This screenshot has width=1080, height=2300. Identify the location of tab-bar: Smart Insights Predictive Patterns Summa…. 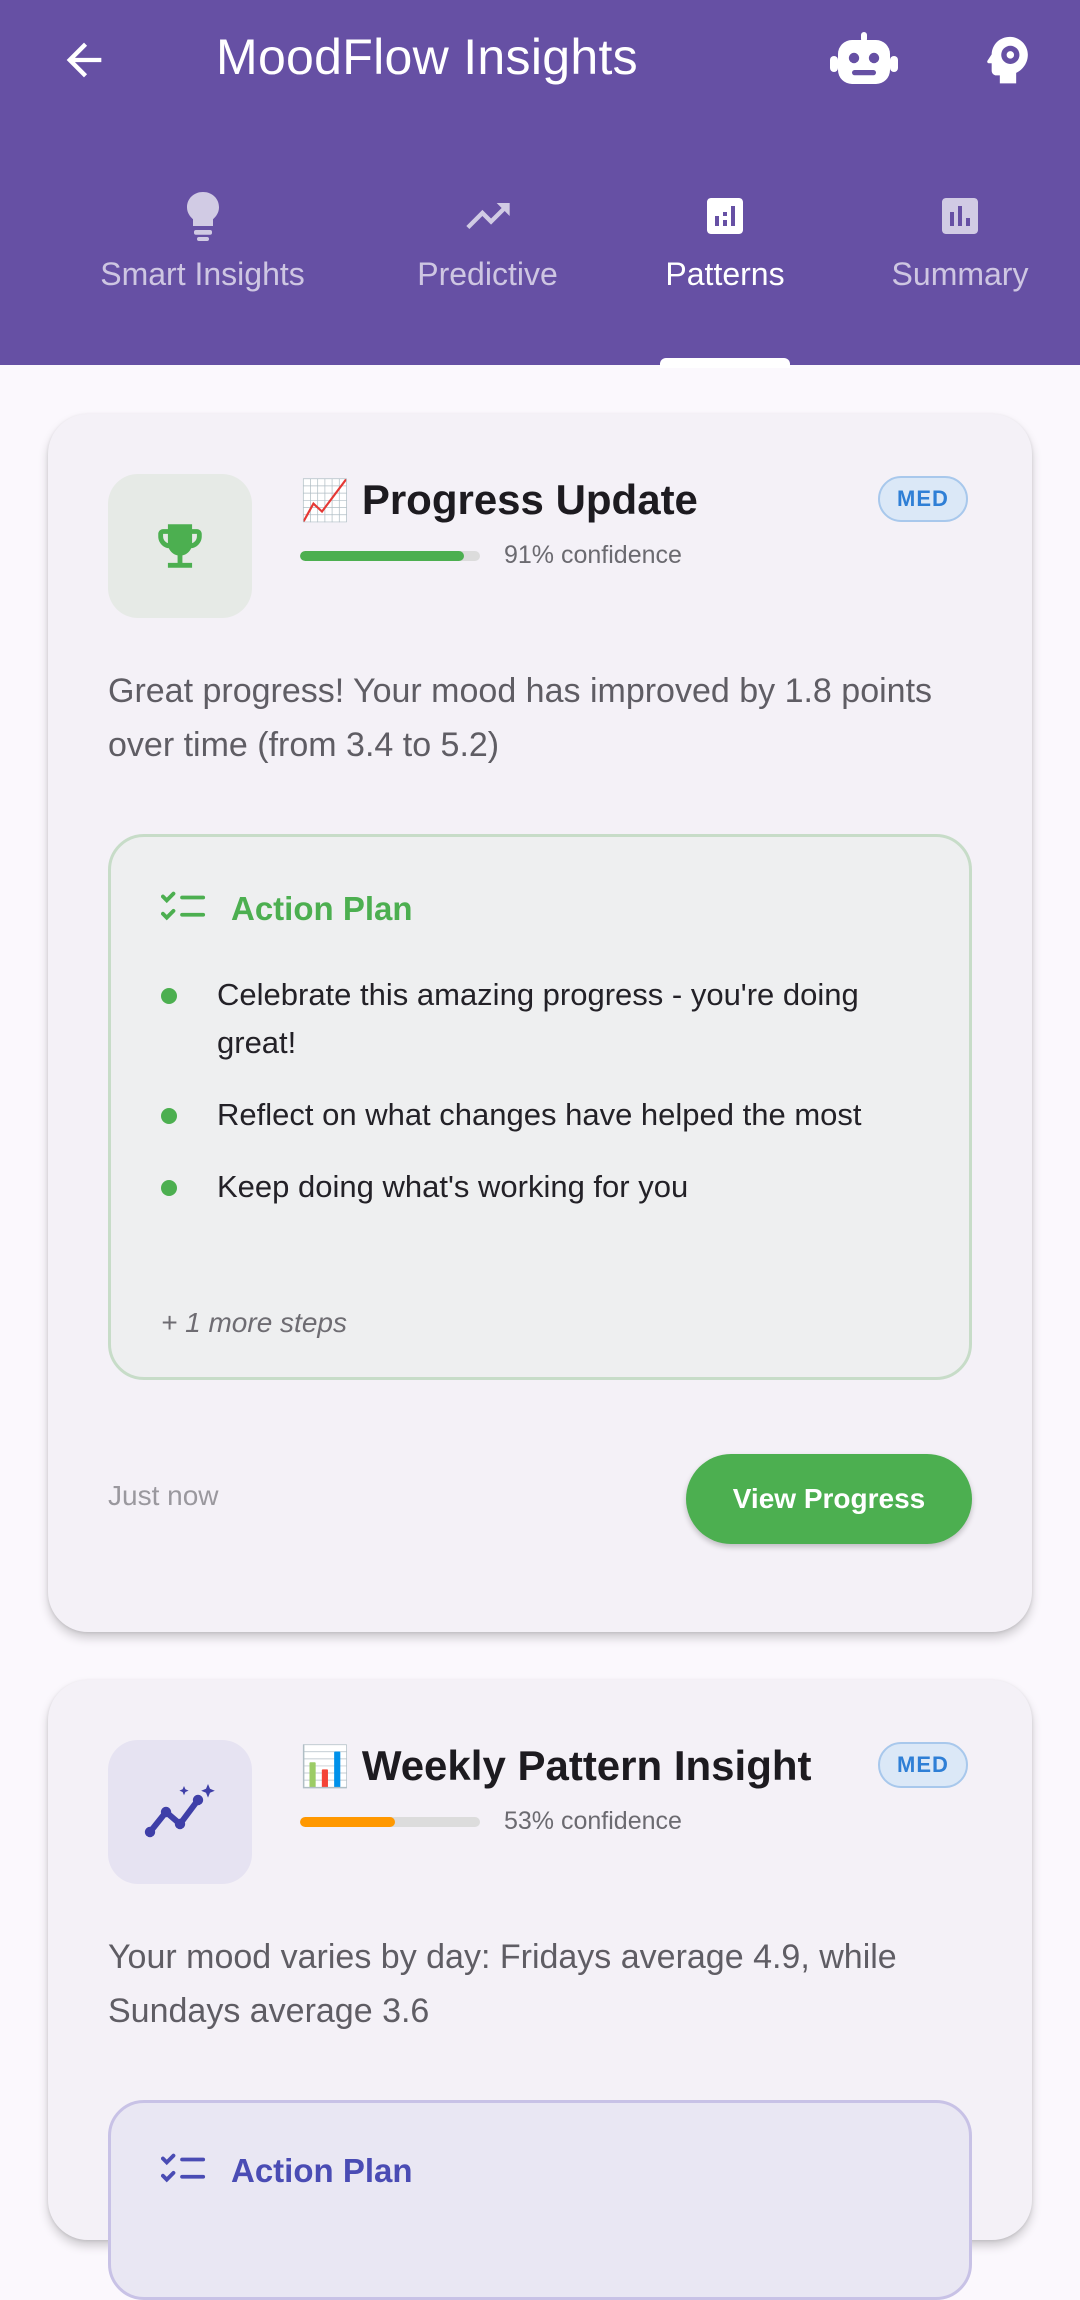
(540, 277).